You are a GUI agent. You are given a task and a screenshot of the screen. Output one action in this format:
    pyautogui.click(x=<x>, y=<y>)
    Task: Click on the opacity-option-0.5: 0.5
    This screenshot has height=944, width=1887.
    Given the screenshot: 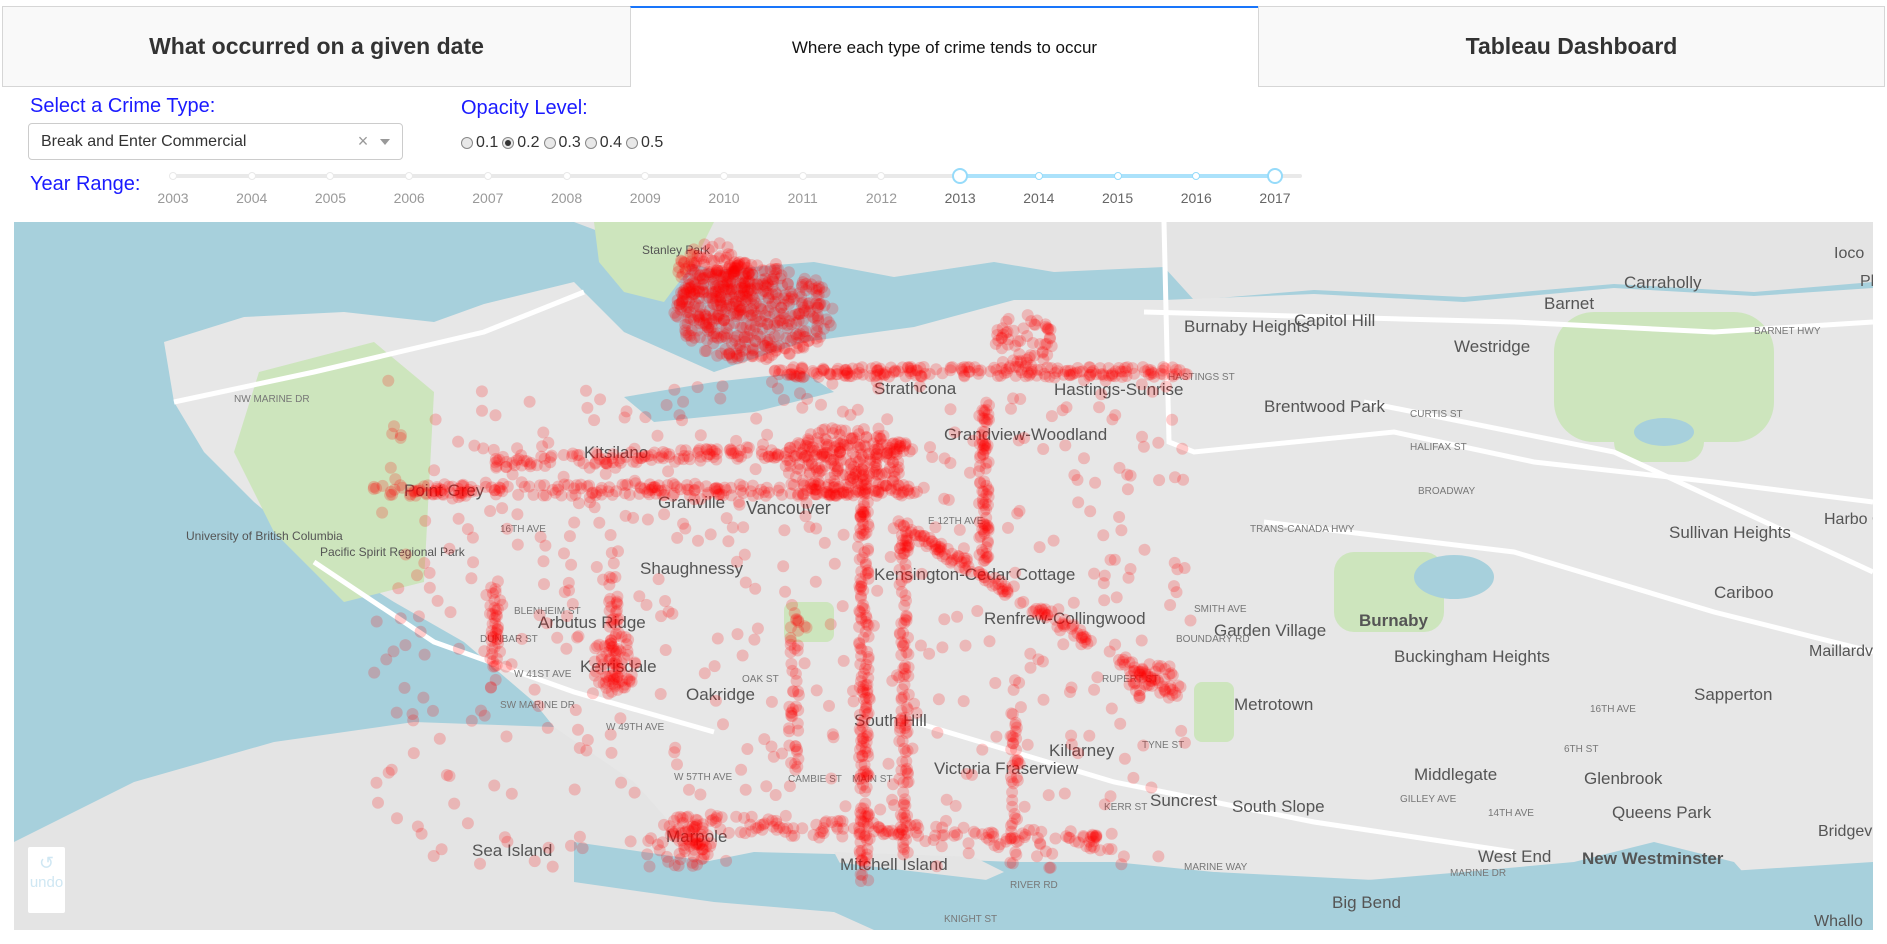 What is the action you would take?
    pyautogui.click(x=644, y=143)
    